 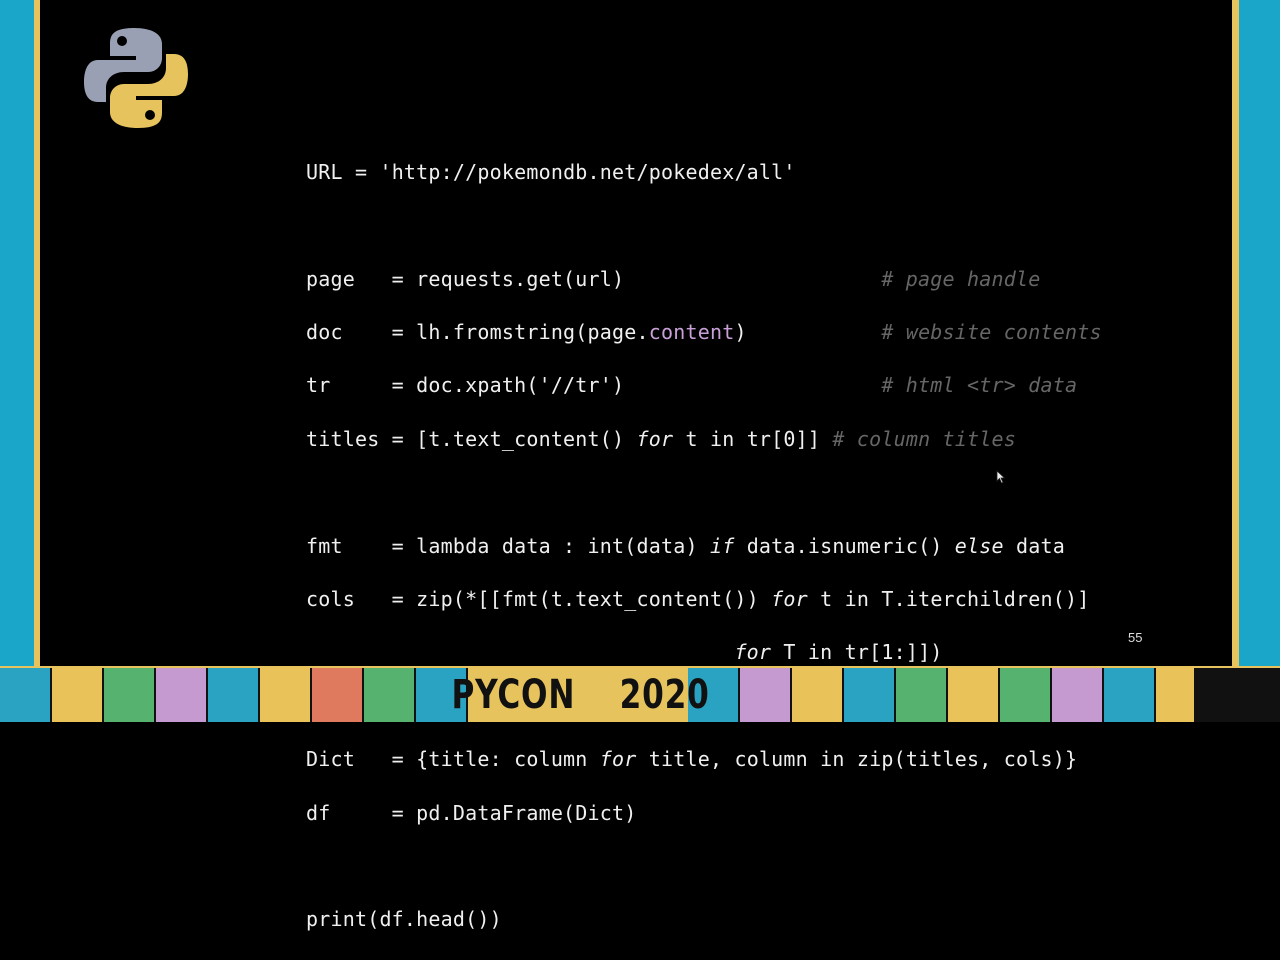 I want to click on code-line: page = requests.get(url) # page handle, so click(x=673, y=278).